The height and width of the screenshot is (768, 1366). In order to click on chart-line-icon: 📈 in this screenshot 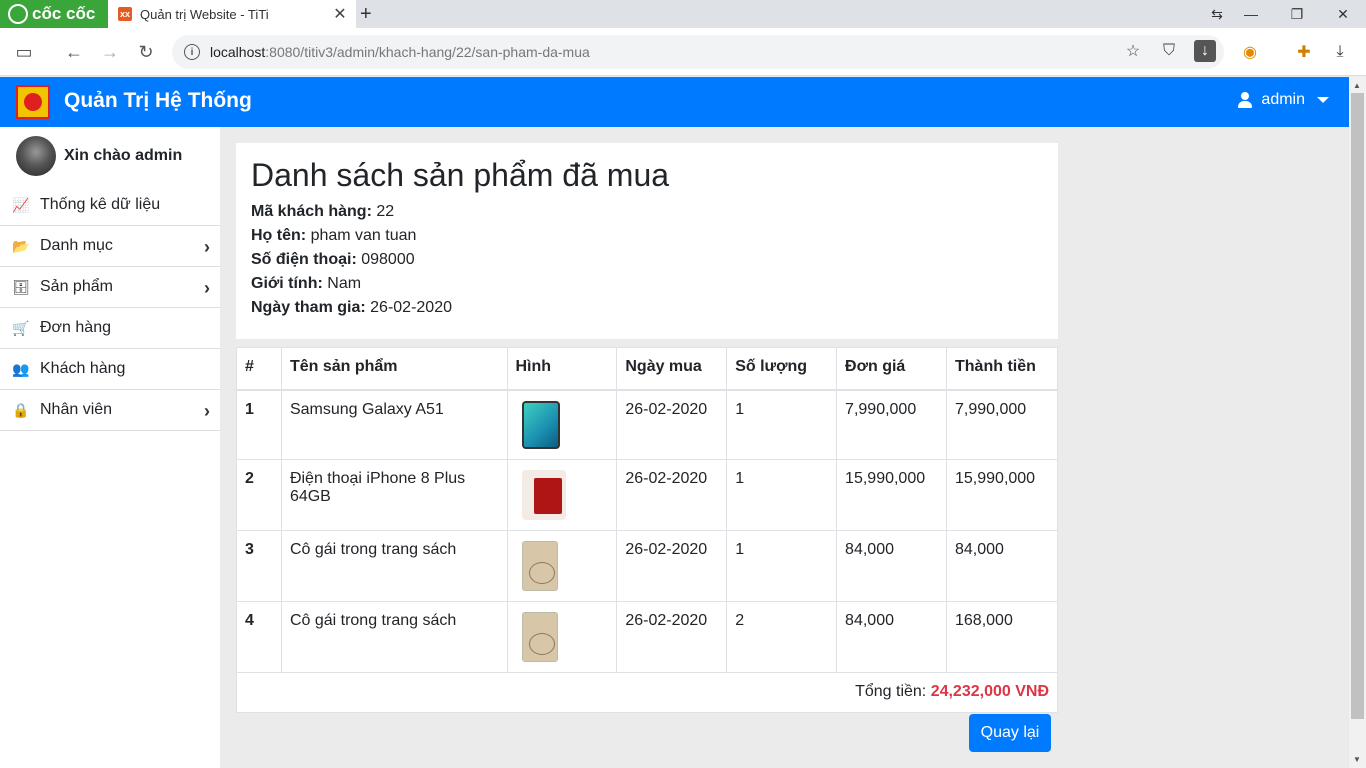, I will do `click(21, 204)`.